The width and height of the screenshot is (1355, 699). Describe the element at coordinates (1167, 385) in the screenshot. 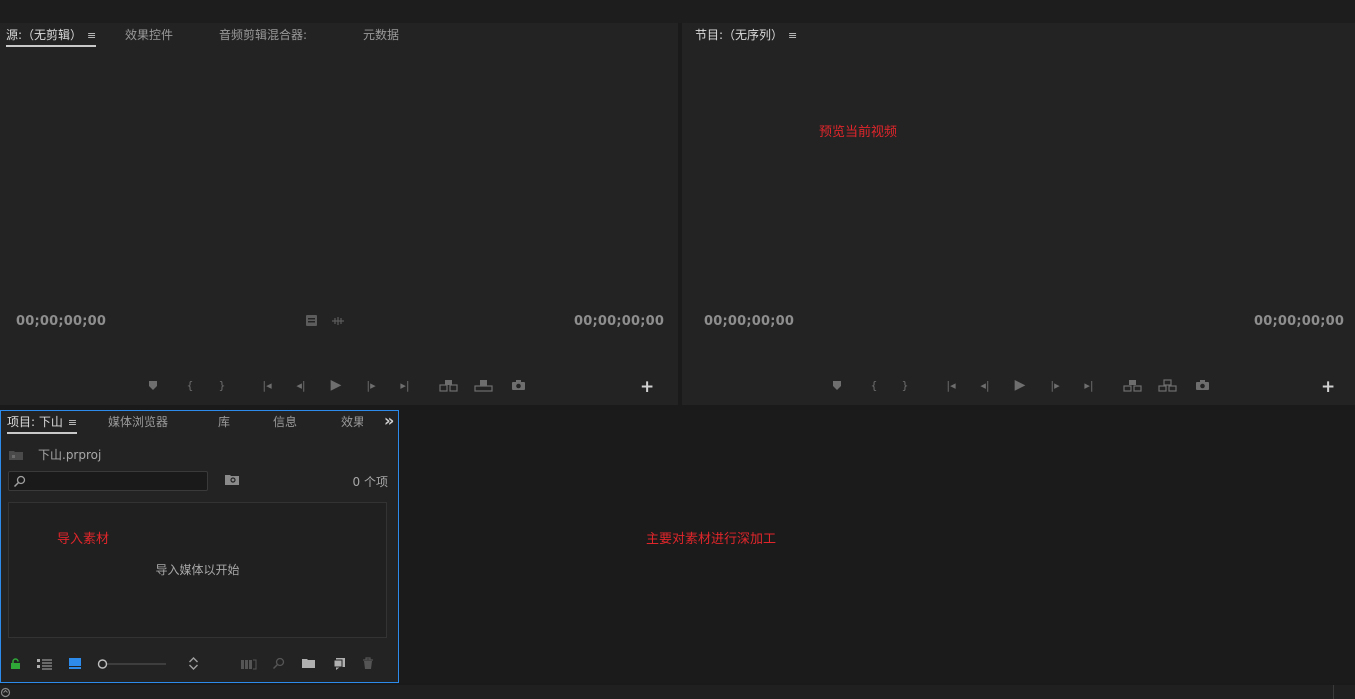

I see `extract-icon` at that location.